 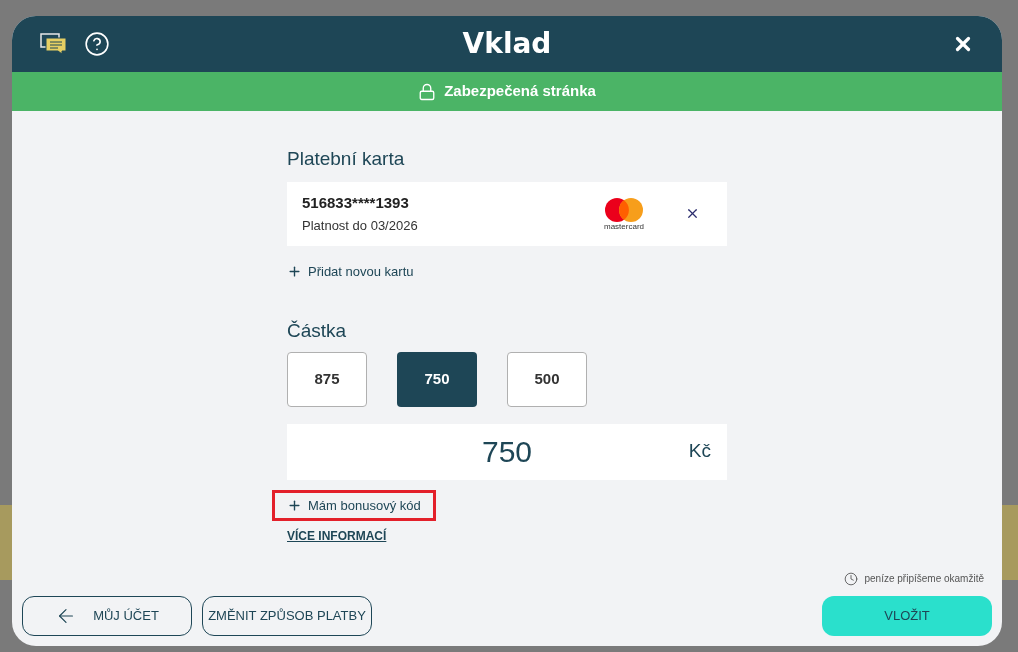 What do you see at coordinates (287, 616) in the screenshot?
I see `change-method-button: ZMĚNIT ZPŮSOB PLATBY` at bounding box center [287, 616].